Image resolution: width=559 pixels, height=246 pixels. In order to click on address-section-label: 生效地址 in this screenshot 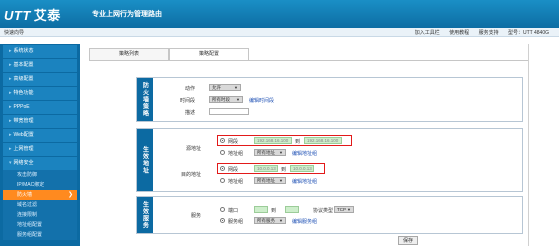, I will do `click(145, 160)`.